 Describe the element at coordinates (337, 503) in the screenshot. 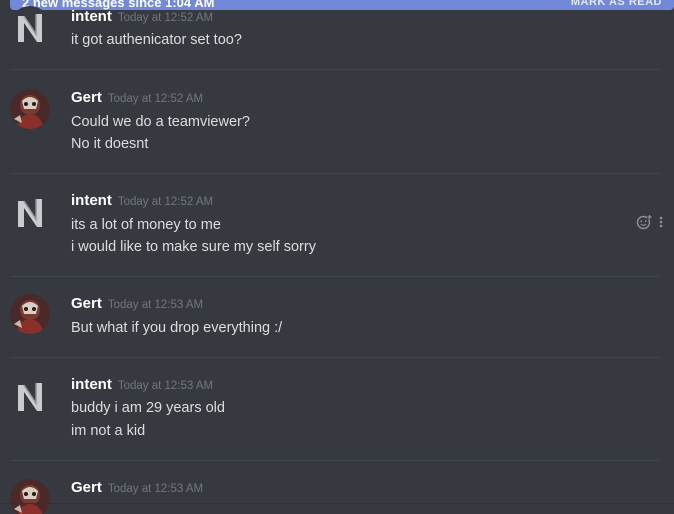

I see `composer-edge` at that location.